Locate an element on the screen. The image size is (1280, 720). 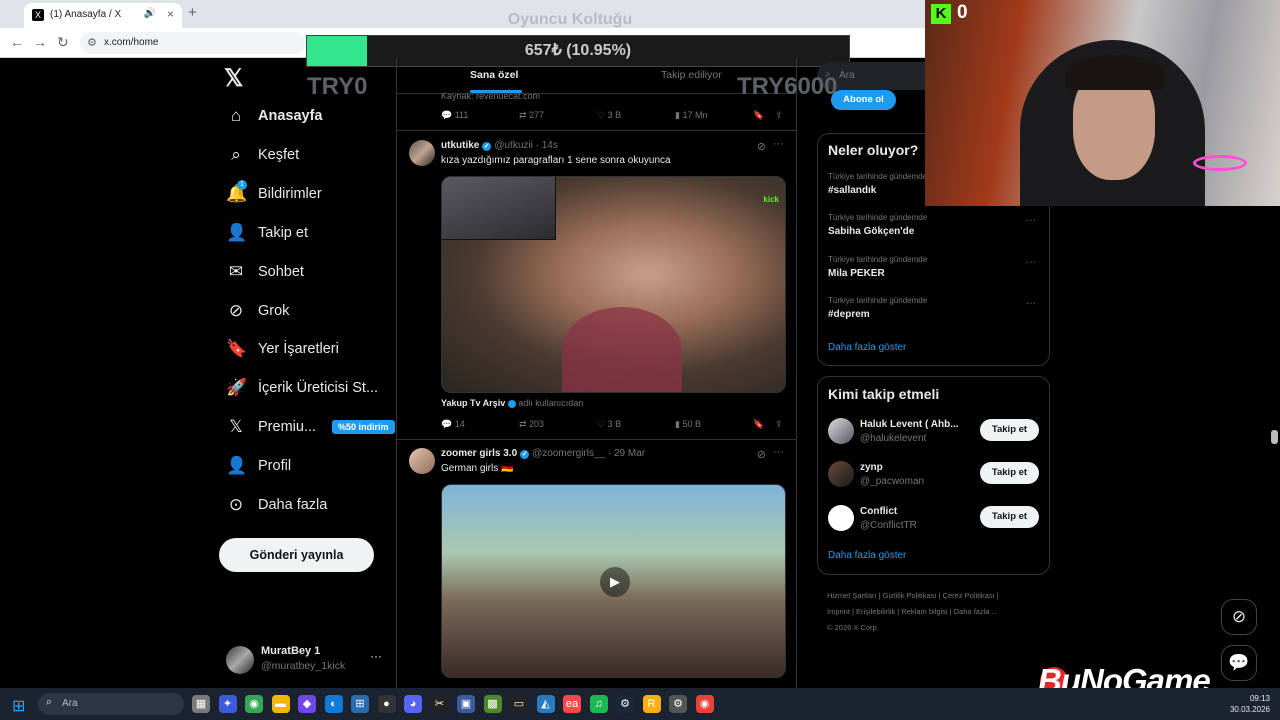
trend-name: #sallandık is located at coordinates (852, 190).